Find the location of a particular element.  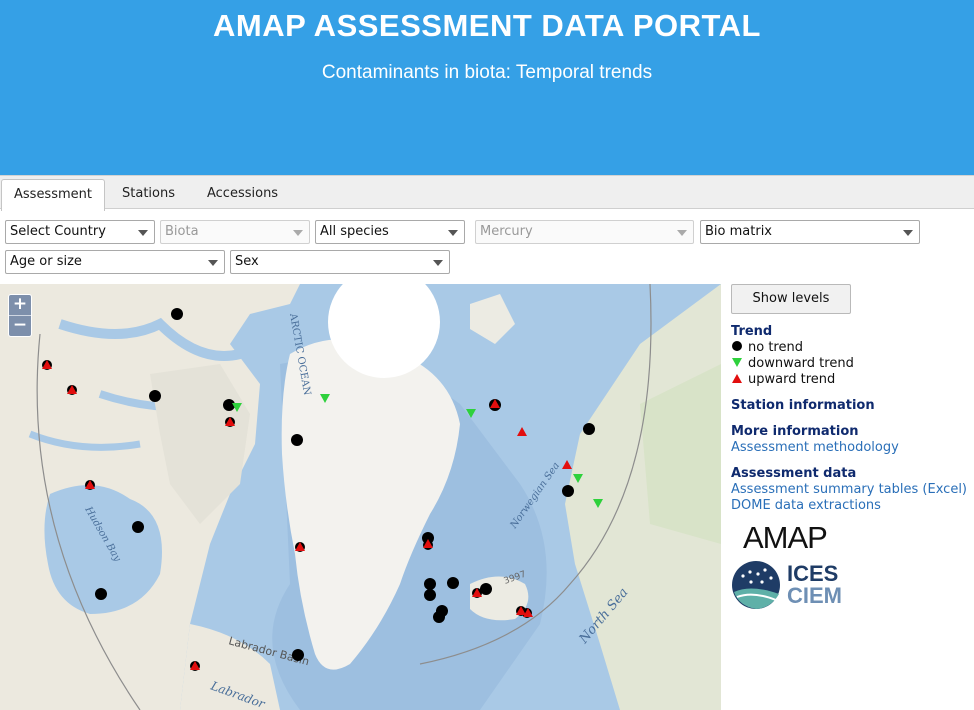

summary-tables-link: Assessment summary tables (Excel) is located at coordinates (849, 489).